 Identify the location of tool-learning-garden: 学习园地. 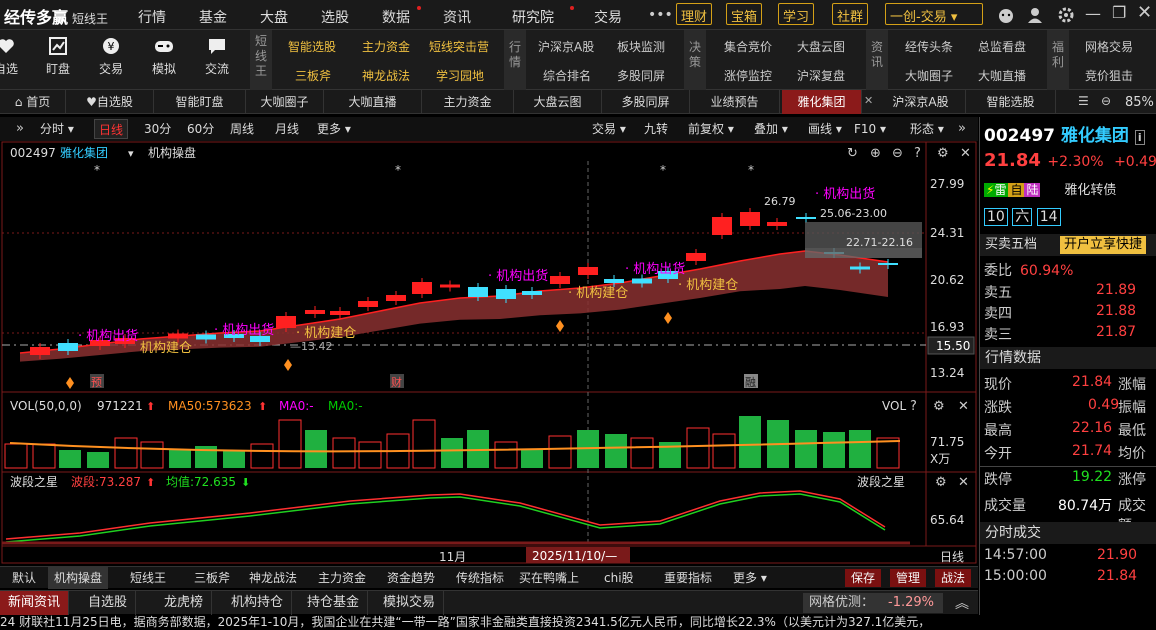
(460, 75).